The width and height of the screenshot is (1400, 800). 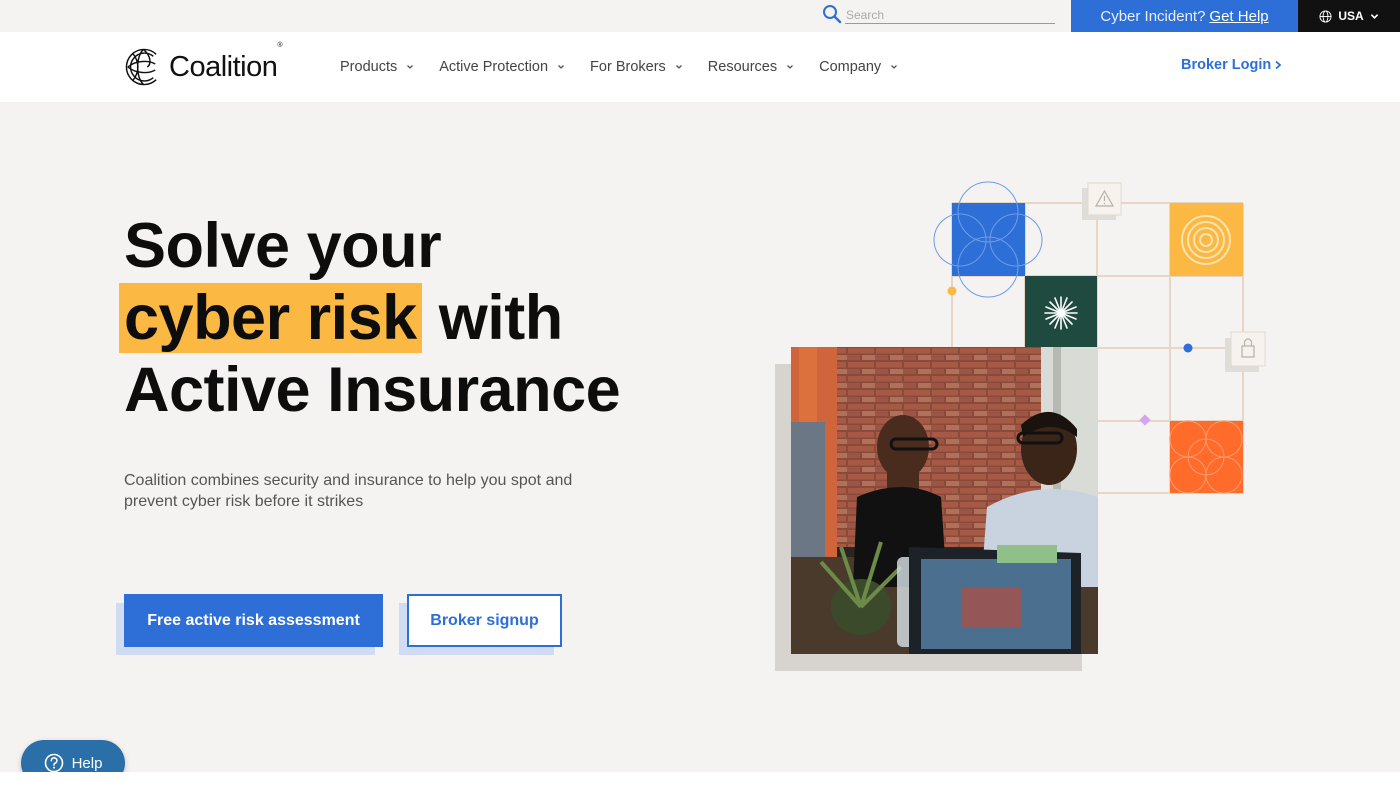 I want to click on yellow-dot, so click(x=952, y=291).